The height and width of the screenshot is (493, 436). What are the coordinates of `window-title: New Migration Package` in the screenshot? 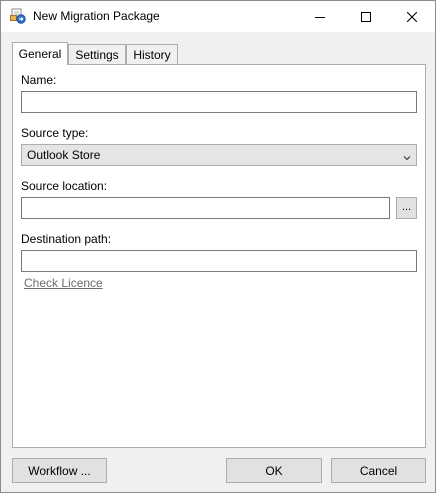 It's located at (96, 16).